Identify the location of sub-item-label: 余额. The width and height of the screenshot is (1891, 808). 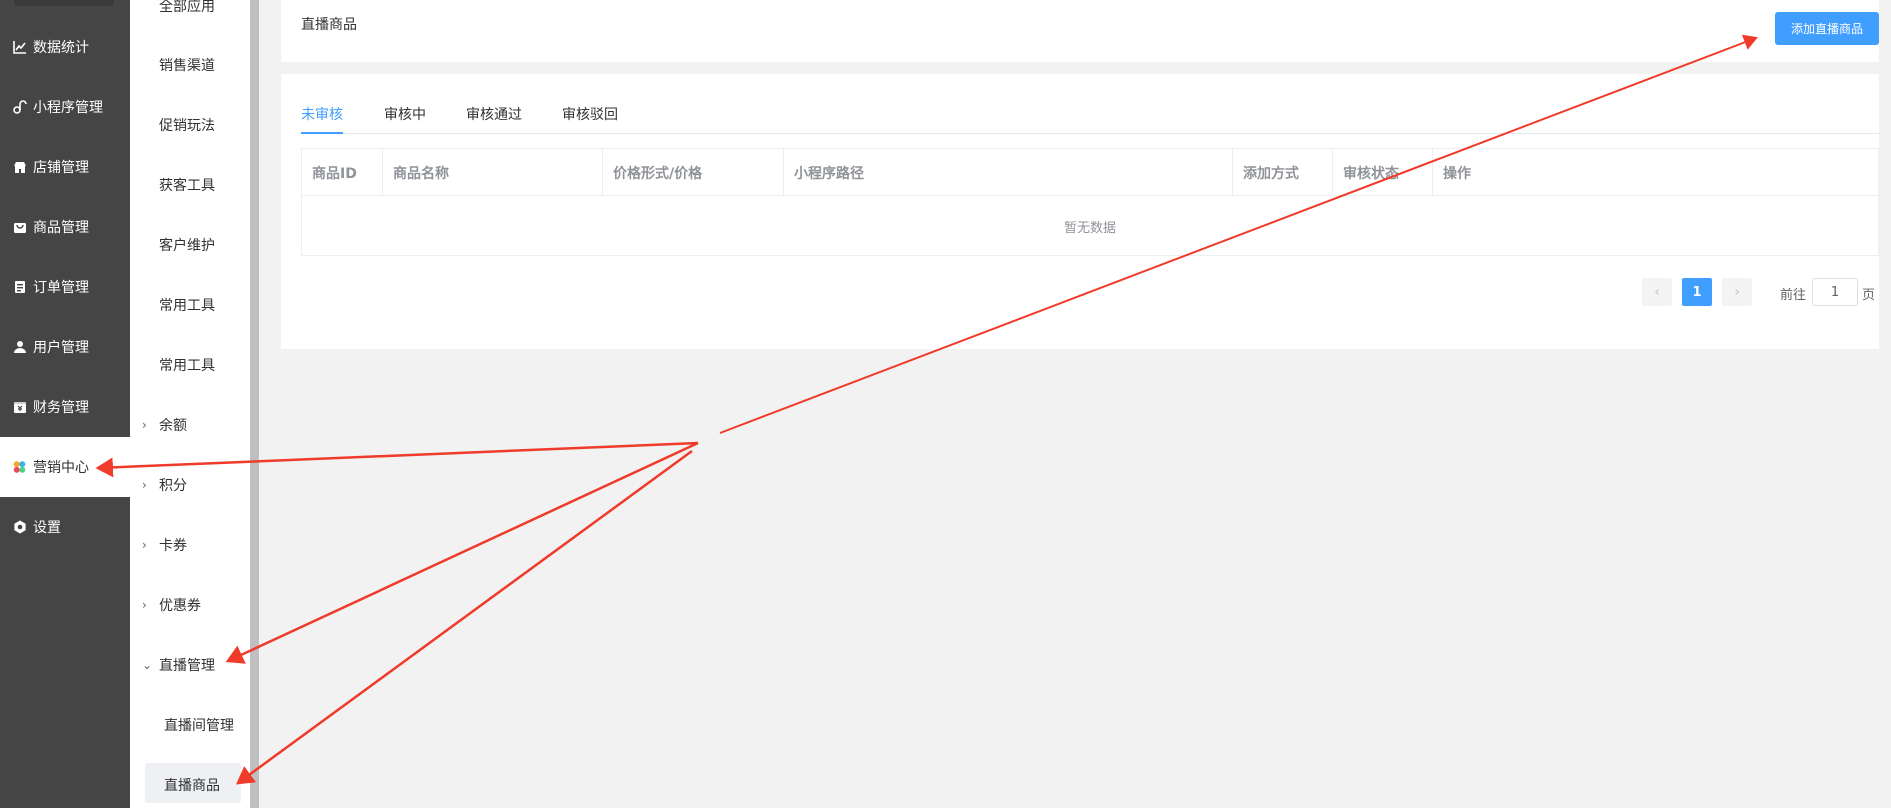
(173, 426).